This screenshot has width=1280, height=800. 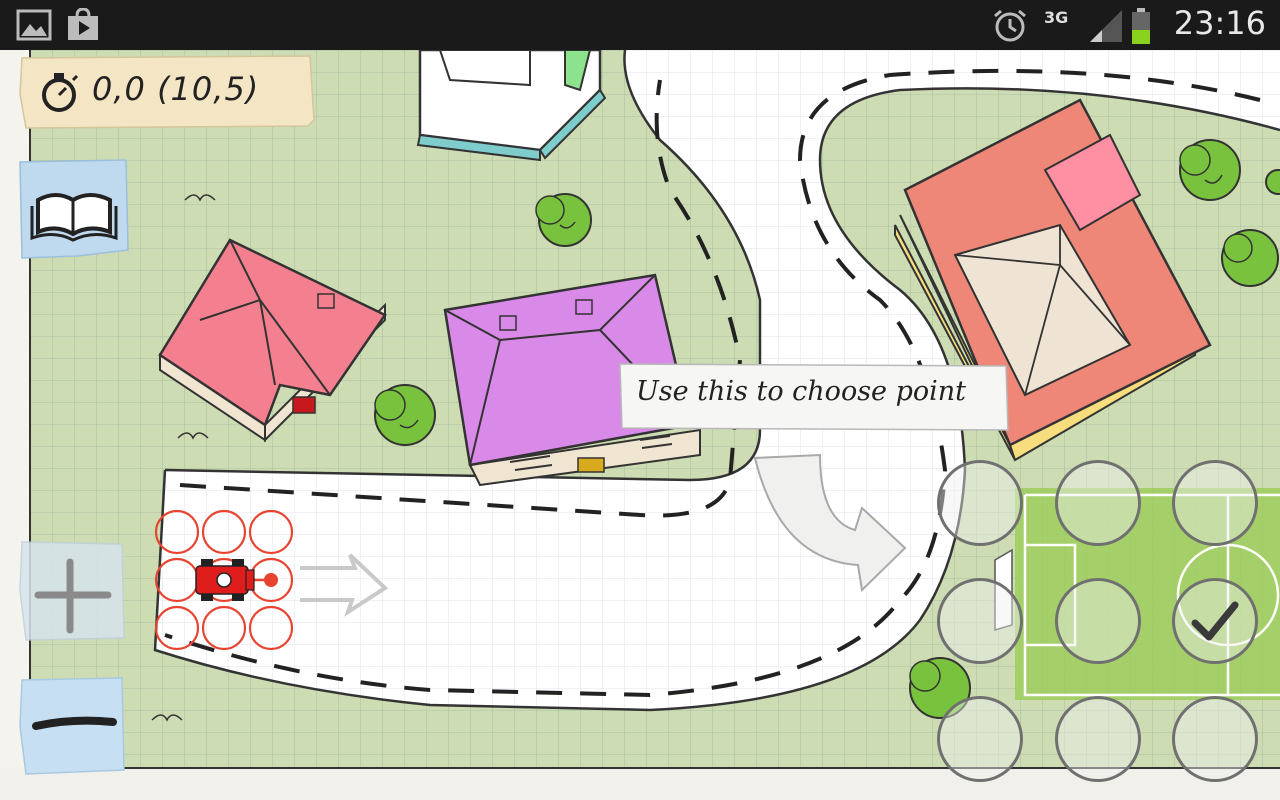 What do you see at coordinates (60, 92) in the screenshot?
I see `stopwatch-icon` at bounding box center [60, 92].